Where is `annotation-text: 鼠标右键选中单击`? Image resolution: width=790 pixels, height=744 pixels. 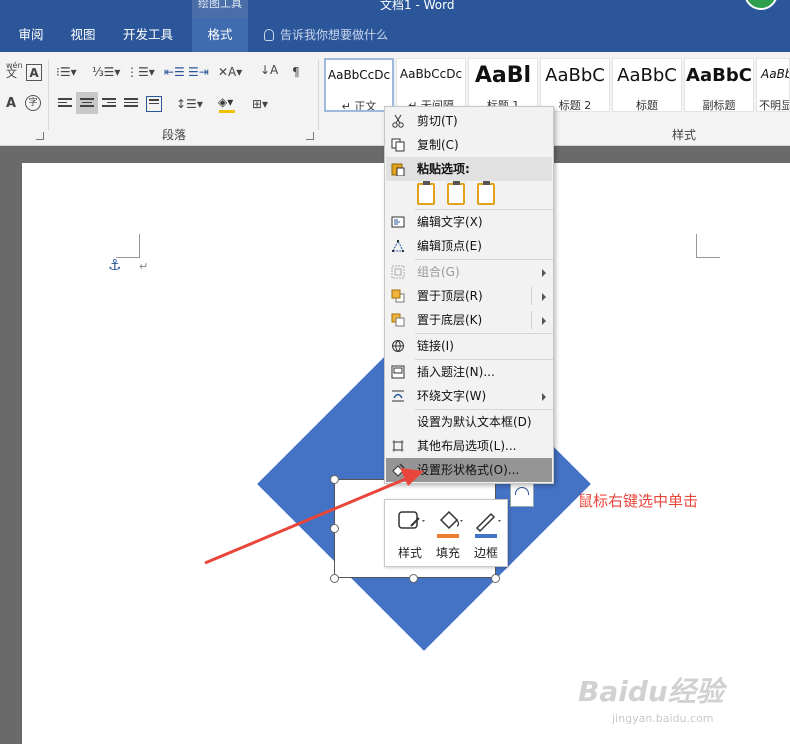
annotation-text: 鼠标右键选中单击 is located at coordinates (638, 501).